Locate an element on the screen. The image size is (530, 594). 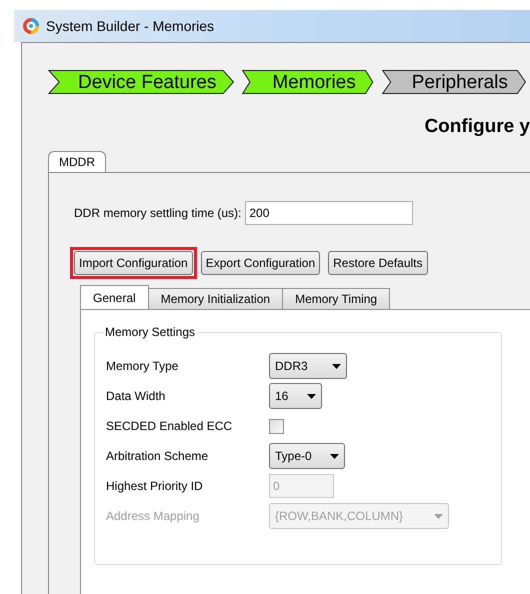
settling-time-input: 200 is located at coordinates (329, 213).